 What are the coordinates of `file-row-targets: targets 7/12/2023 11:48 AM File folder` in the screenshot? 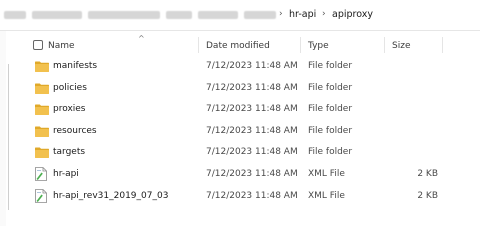 It's located at (251, 153).